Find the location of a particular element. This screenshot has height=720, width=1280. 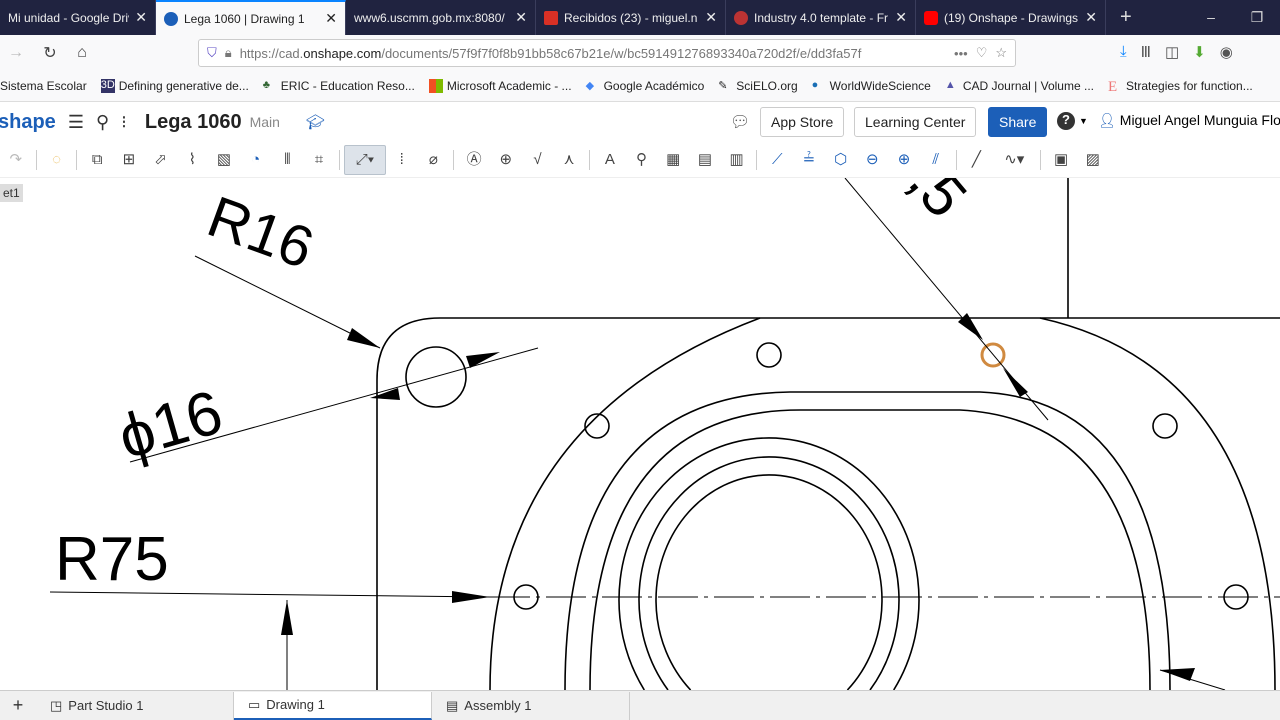

broken-out-icon: ▧ is located at coordinates (224, 160).